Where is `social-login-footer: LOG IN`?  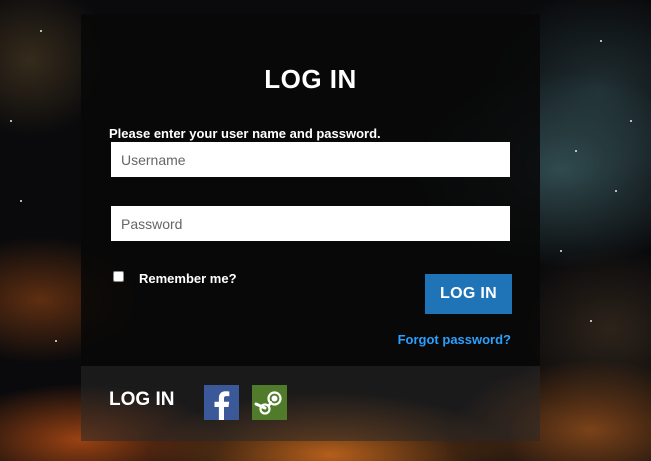
social-login-footer: LOG IN is located at coordinates (310, 403).